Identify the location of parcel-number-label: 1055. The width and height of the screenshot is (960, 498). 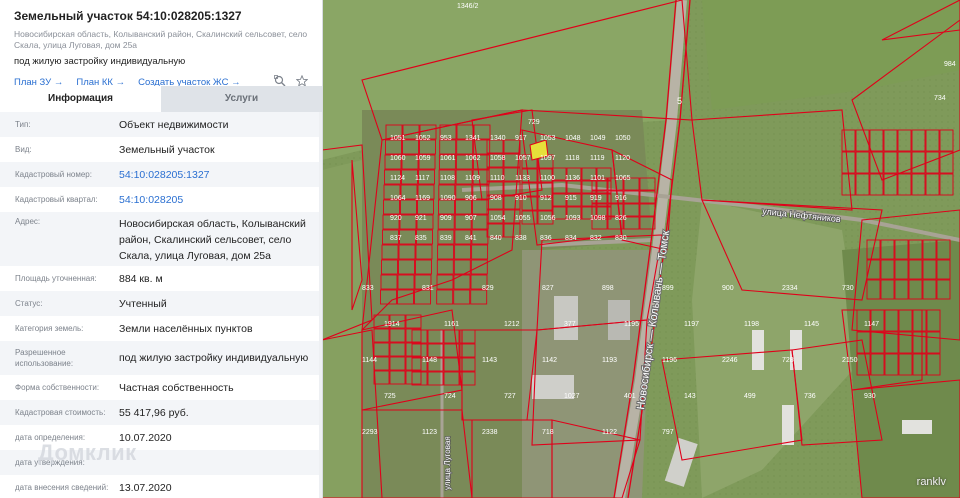
(523, 218).